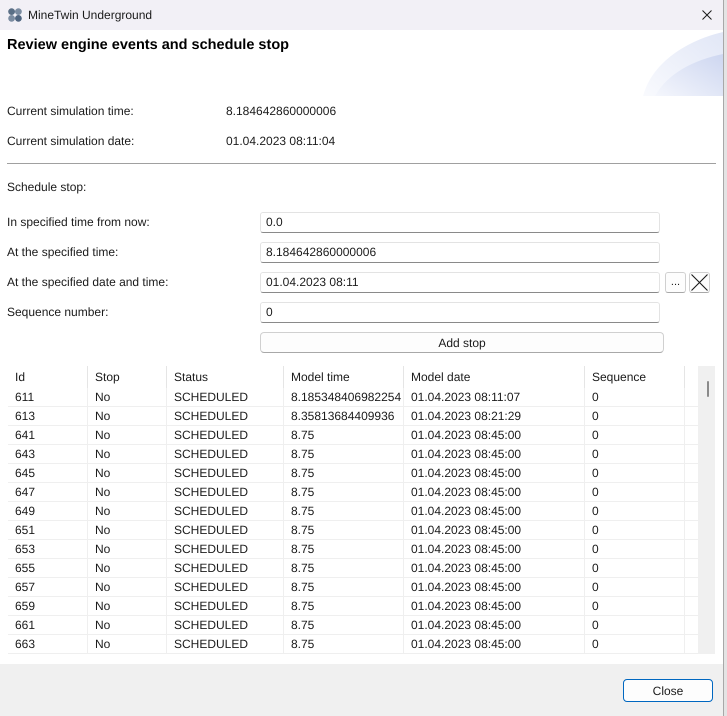 This screenshot has height=716, width=727. What do you see at coordinates (48, 606) in the screenshot?
I see `table-cell: 659` at bounding box center [48, 606].